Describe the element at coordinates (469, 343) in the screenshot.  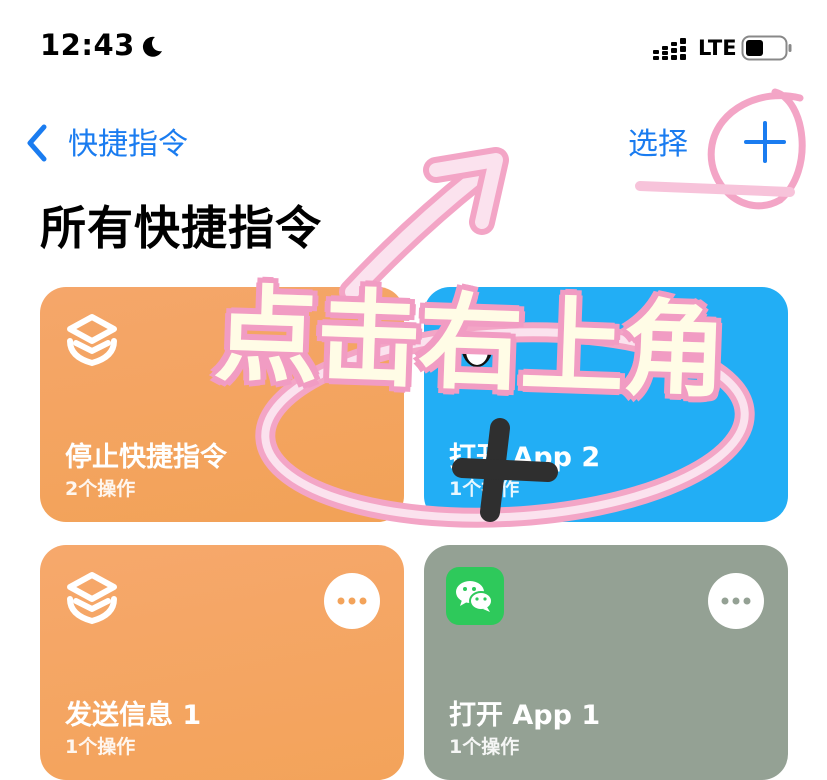
I see `sticker-text: 点击右上角` at that location.